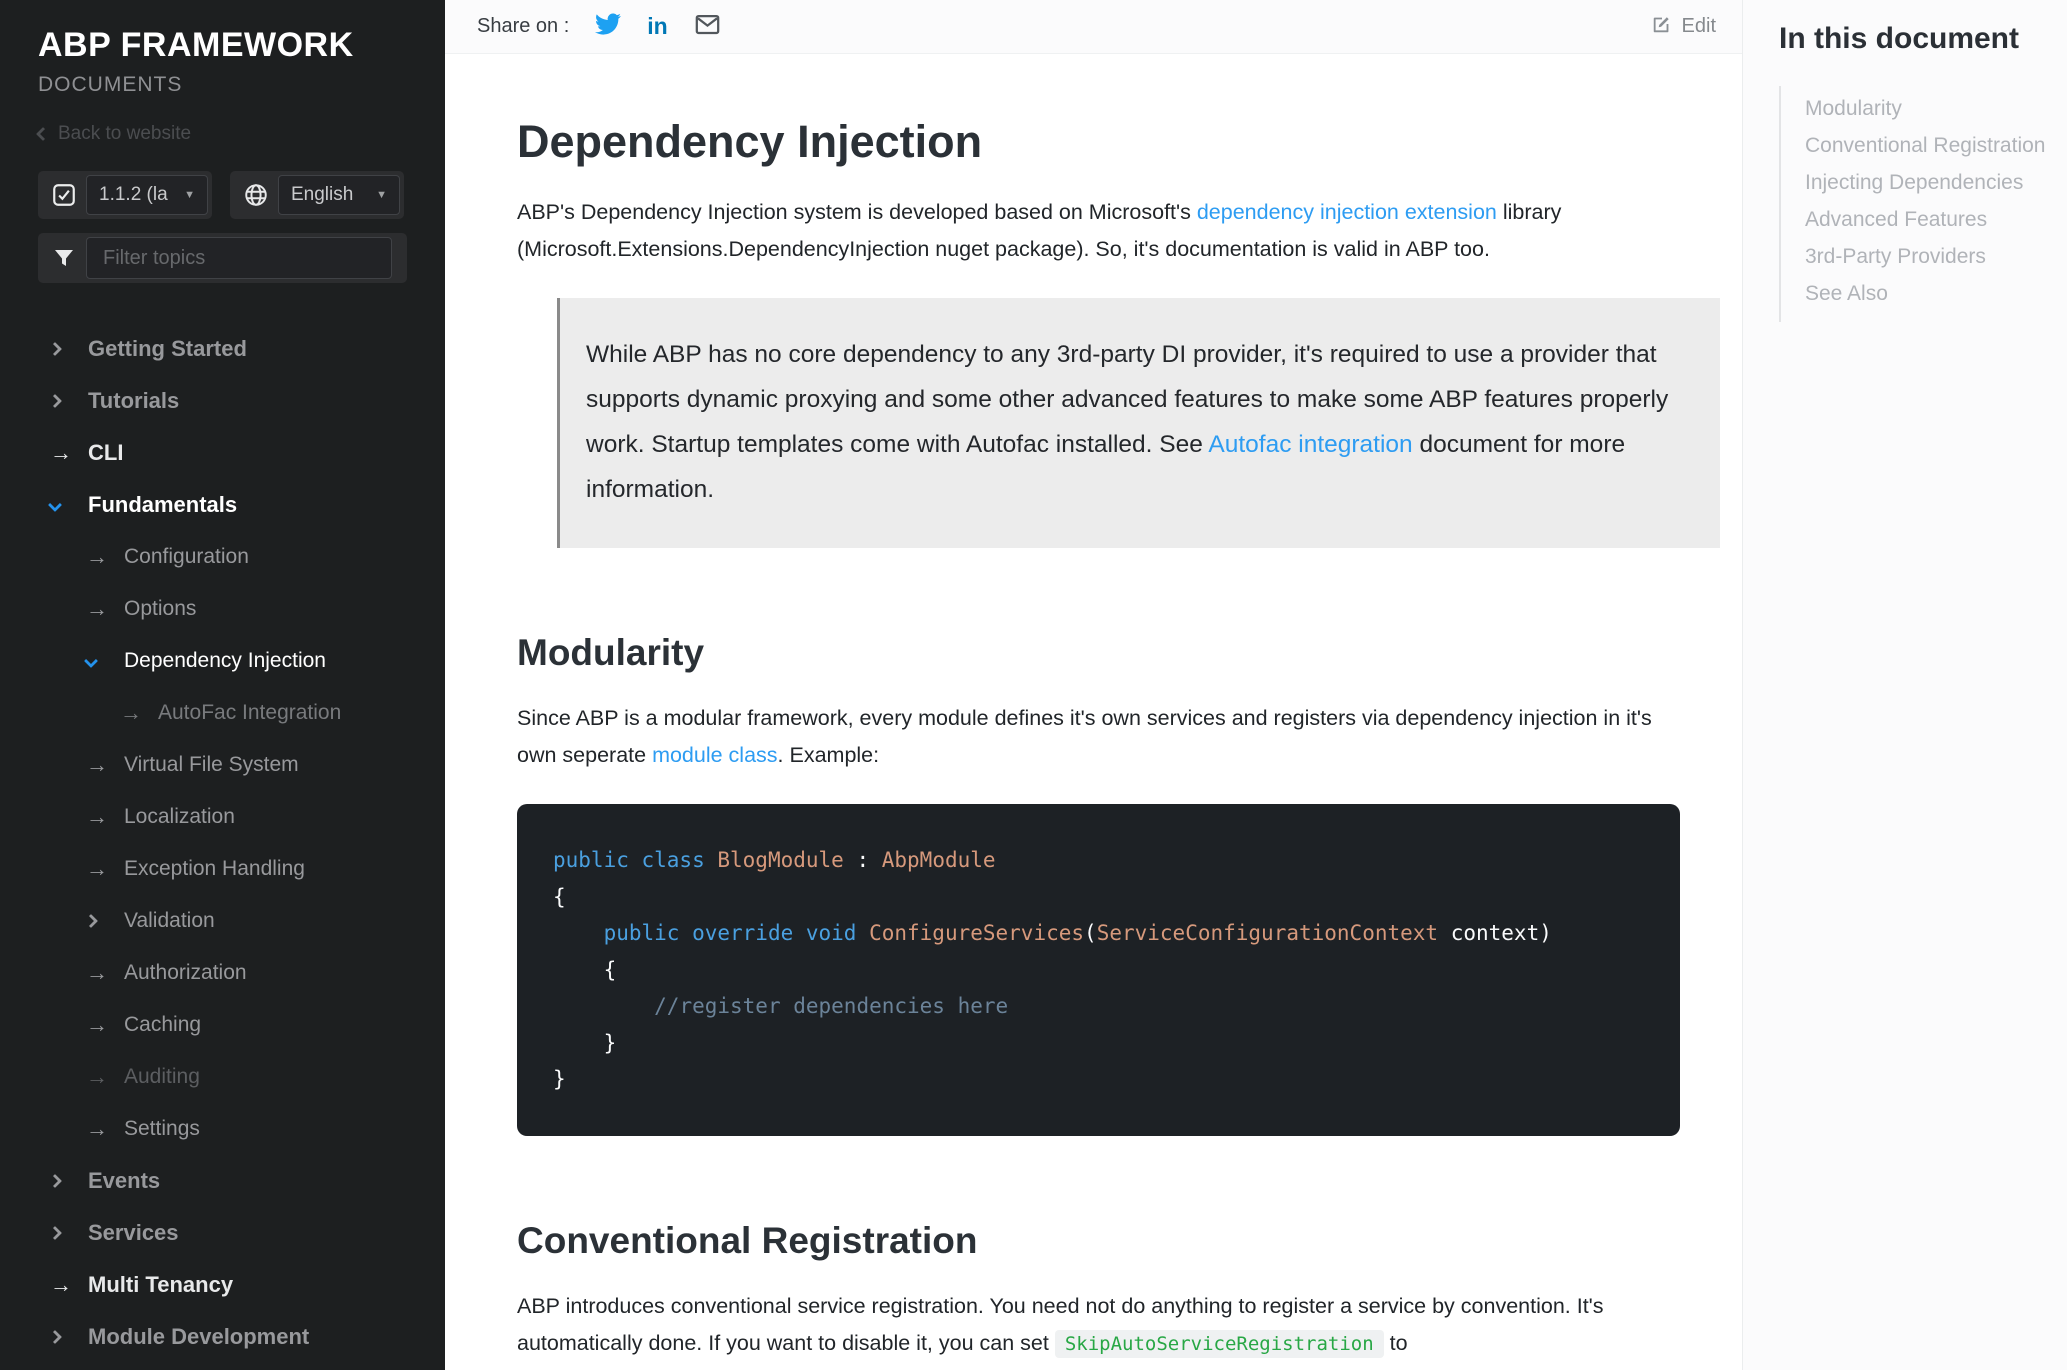  I want to click on section-heading-modularity: Modularity, so click(611, 653).